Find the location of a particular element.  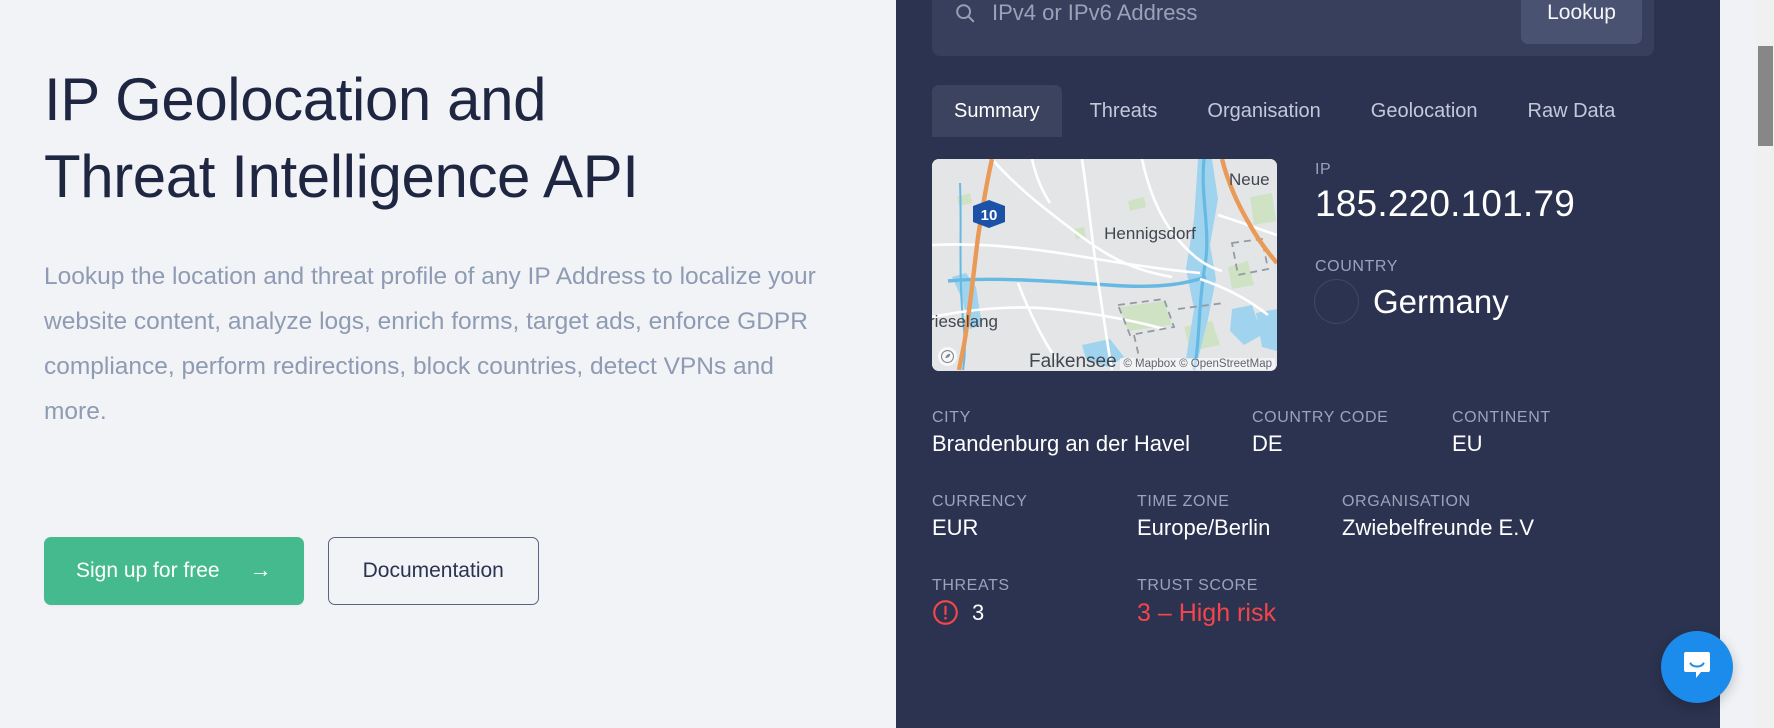

svg-text: Hennigsdorf is located at coordinates (1150, 233).